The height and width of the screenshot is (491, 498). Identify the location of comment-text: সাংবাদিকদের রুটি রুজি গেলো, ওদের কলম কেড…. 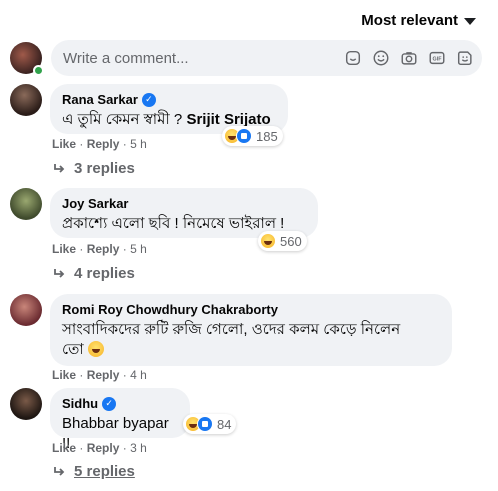
(231, 339).